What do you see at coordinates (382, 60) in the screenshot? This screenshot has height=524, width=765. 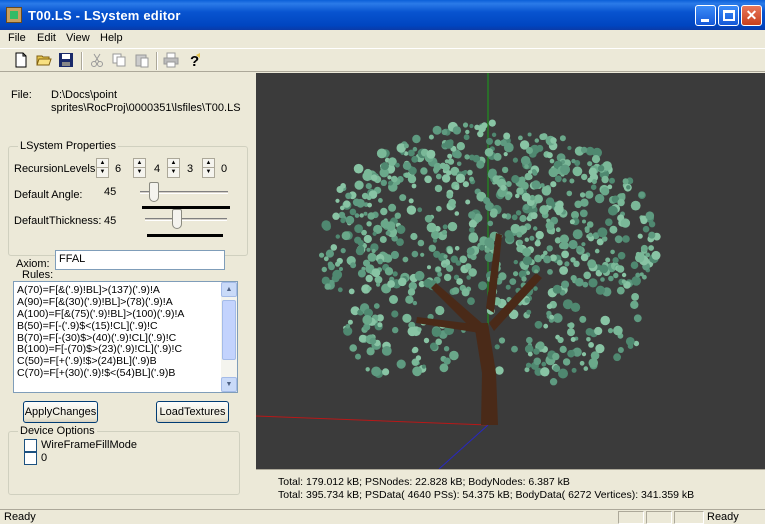 I see `toolbar: ?` at bounding box center [382, 60].